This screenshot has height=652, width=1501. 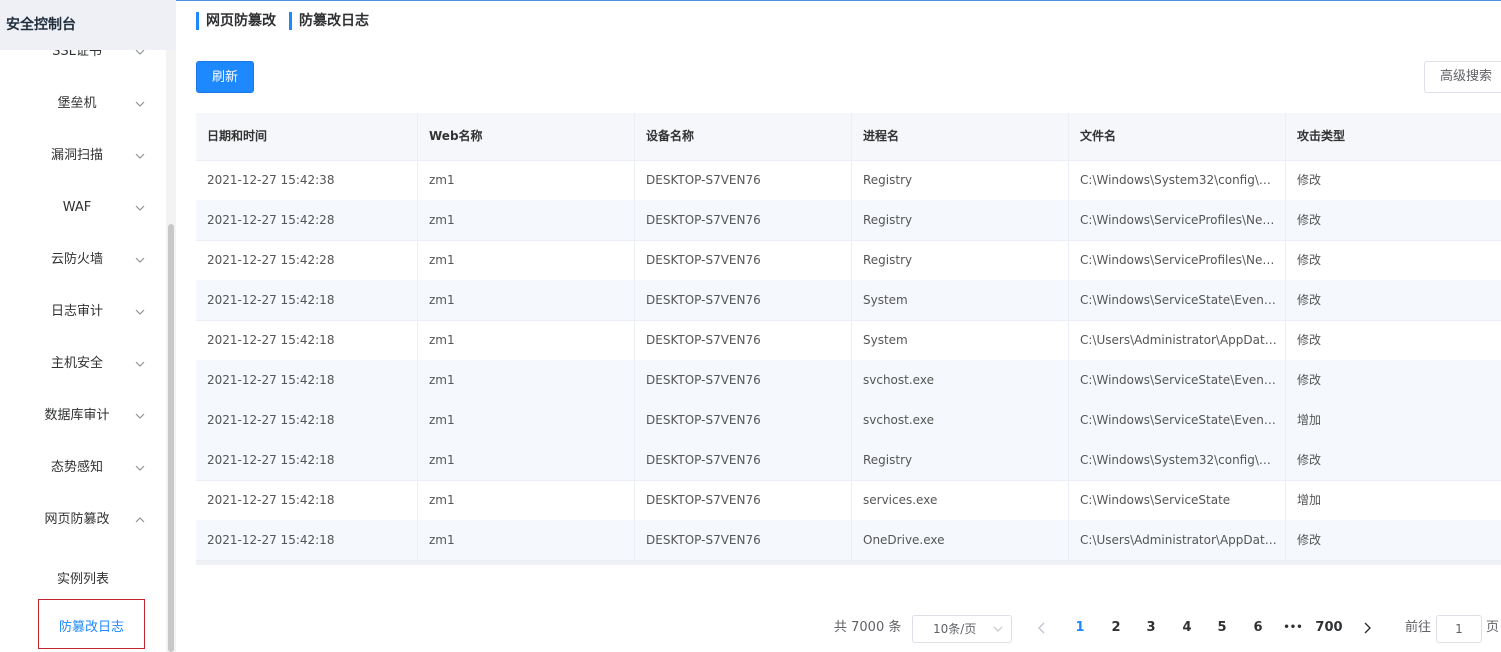 I want to click on sidebar-item-vuln-scan: 漏洞扫描, so click(x=83, y=156).